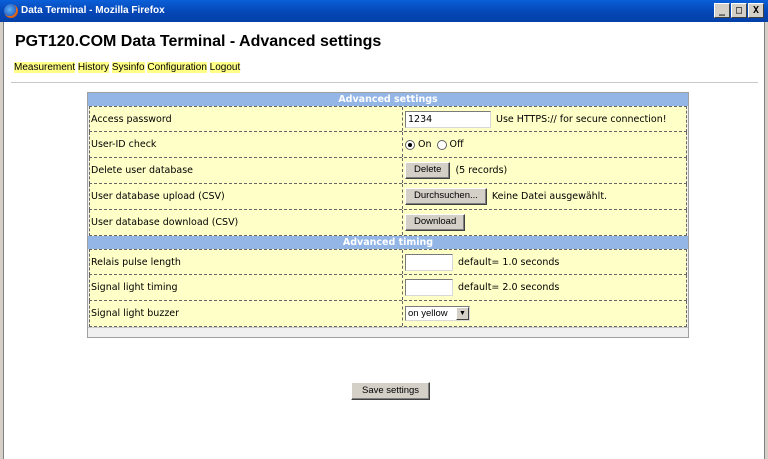  I want to click on user-id-check-row: User-ID check On Off, so click(388, 145).